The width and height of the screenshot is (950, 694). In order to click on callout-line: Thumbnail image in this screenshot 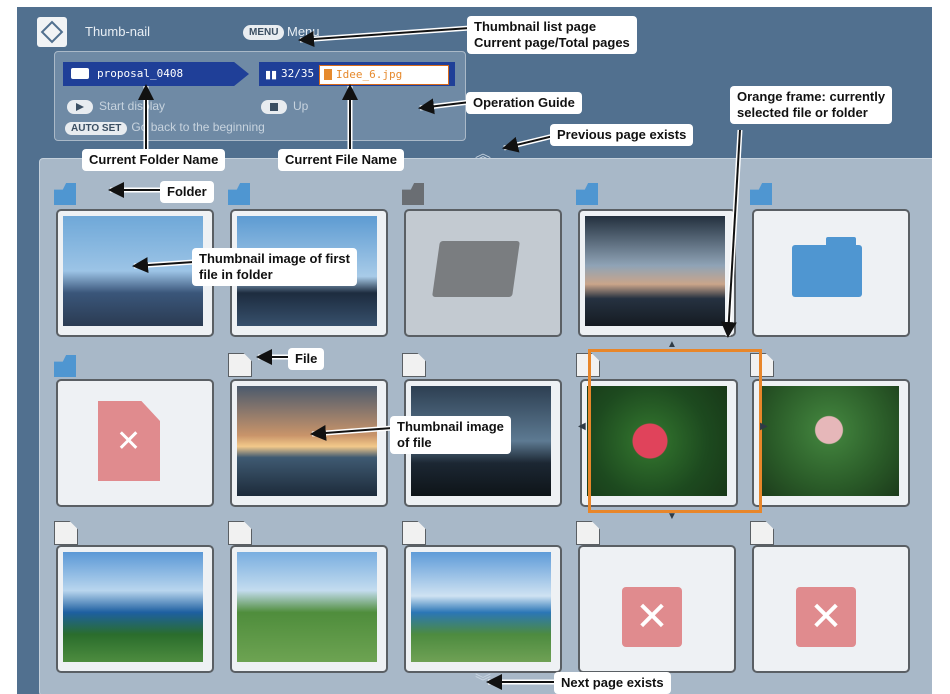, I will do `click(450, 426)`.